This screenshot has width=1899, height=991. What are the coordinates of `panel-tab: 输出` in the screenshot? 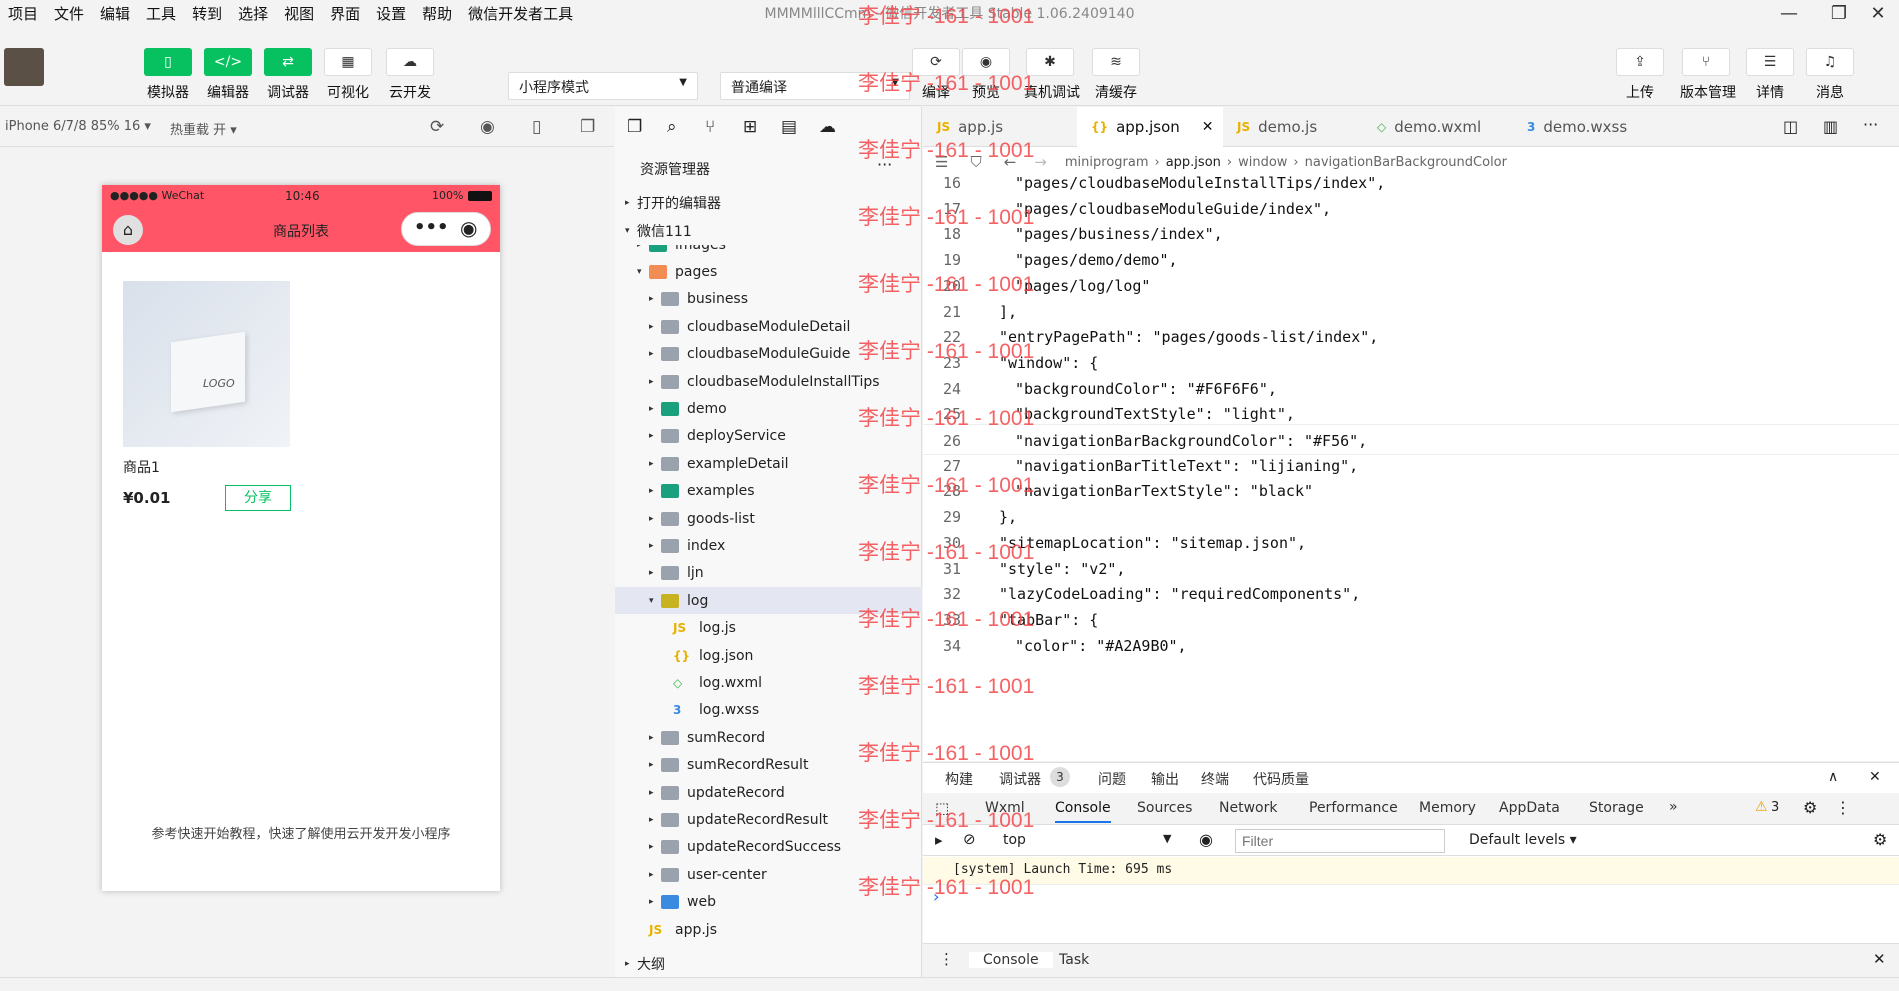 It's located at (1165, 779).